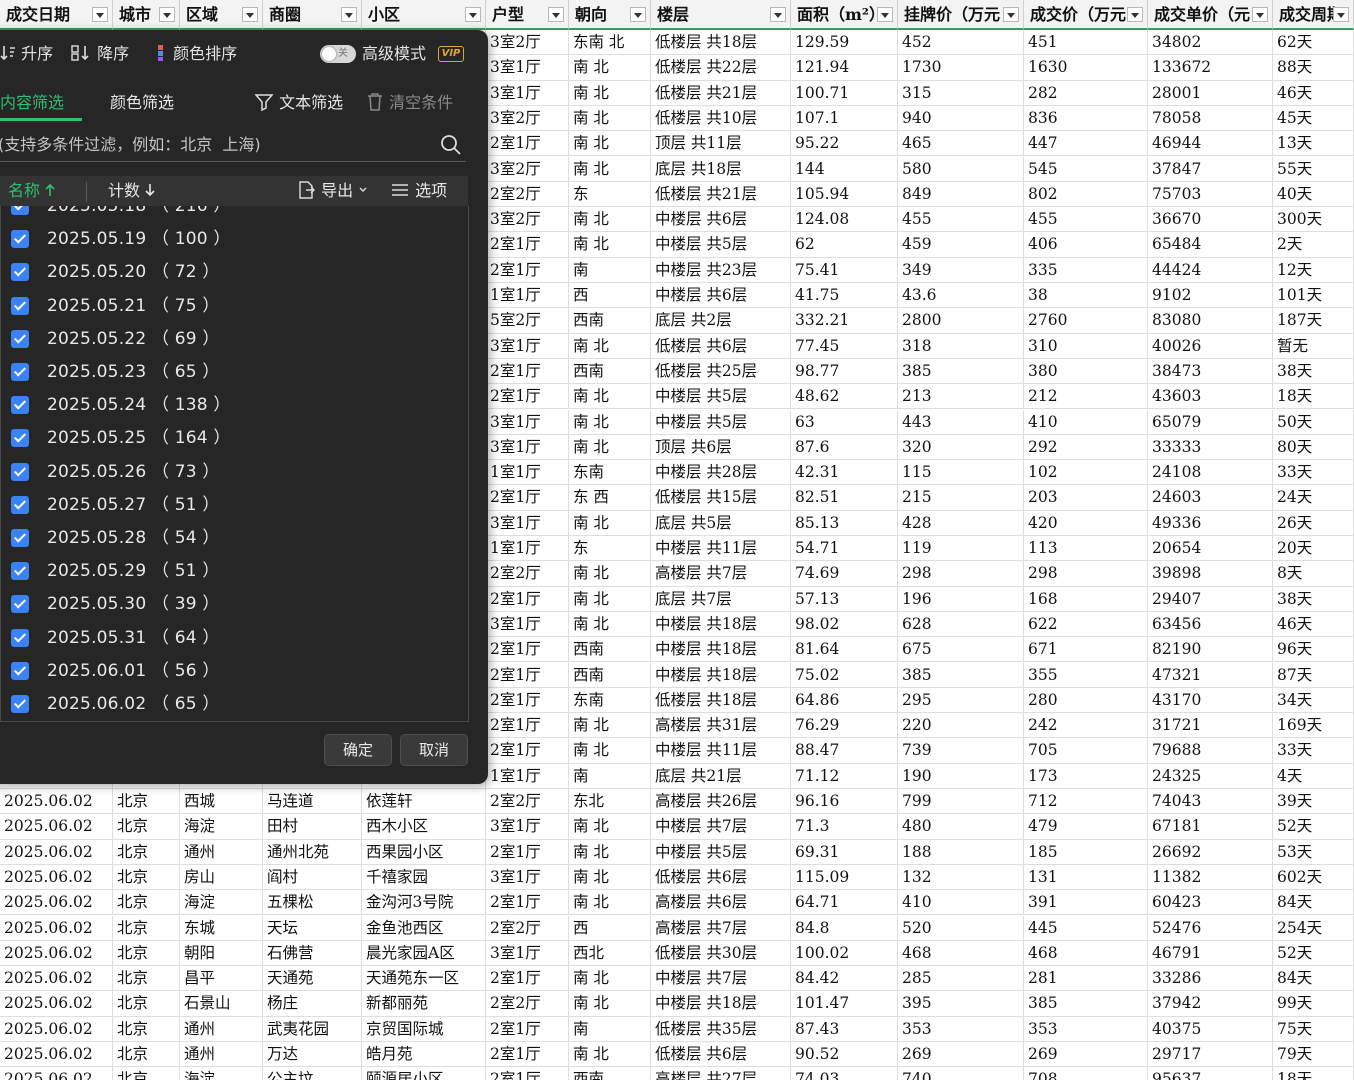  I want to click on cell-community: 颐源居小区, so click(424, 1073).